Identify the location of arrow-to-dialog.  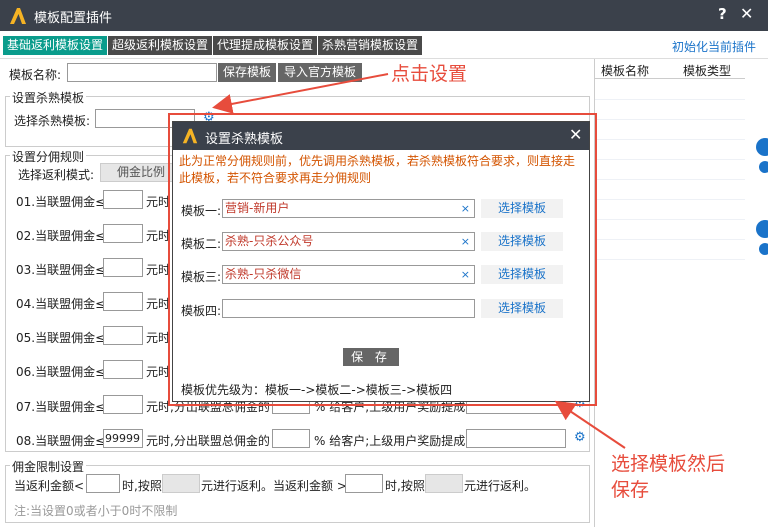
(590, 424).